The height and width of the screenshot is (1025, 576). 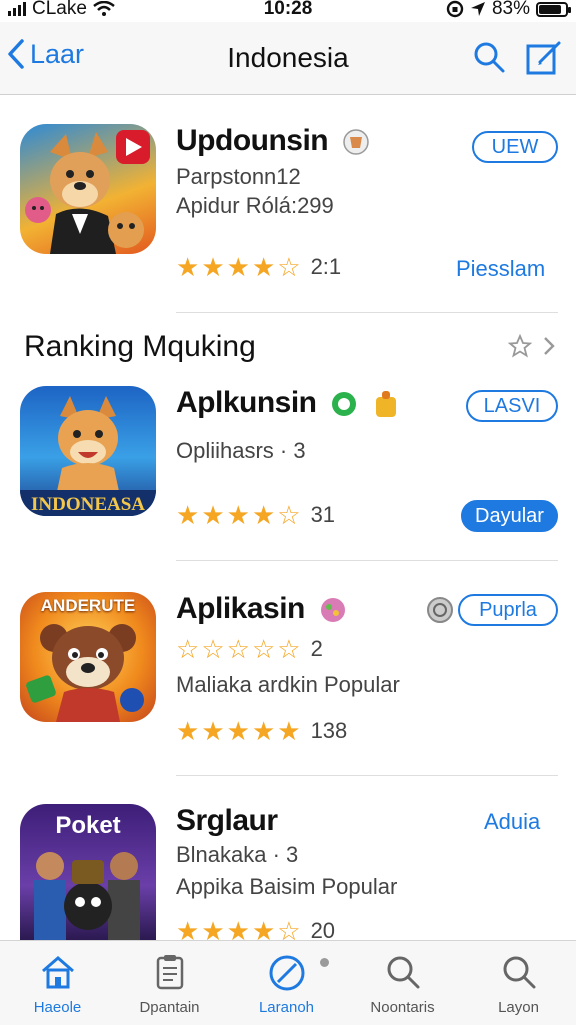 I want to click on icon-caption: Poket, so click(x=88, y=825).